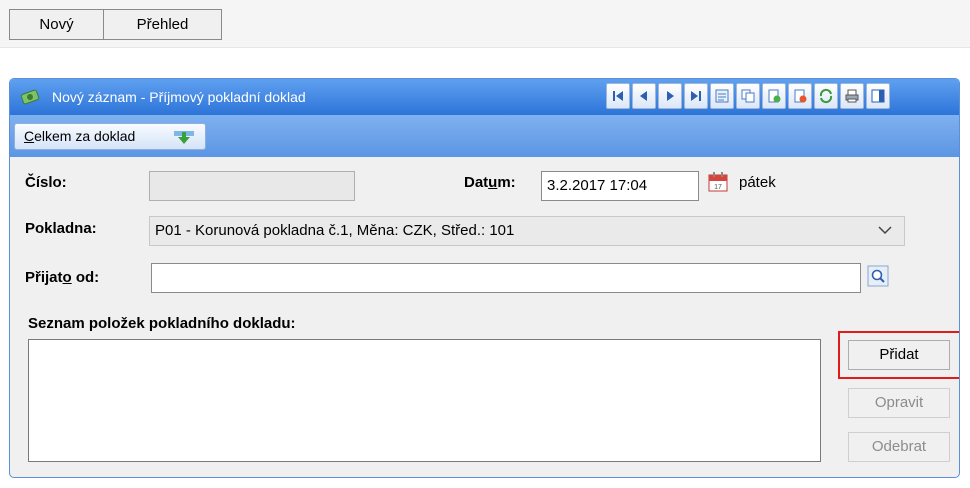  I want to click on window-button, so click(878, 96).